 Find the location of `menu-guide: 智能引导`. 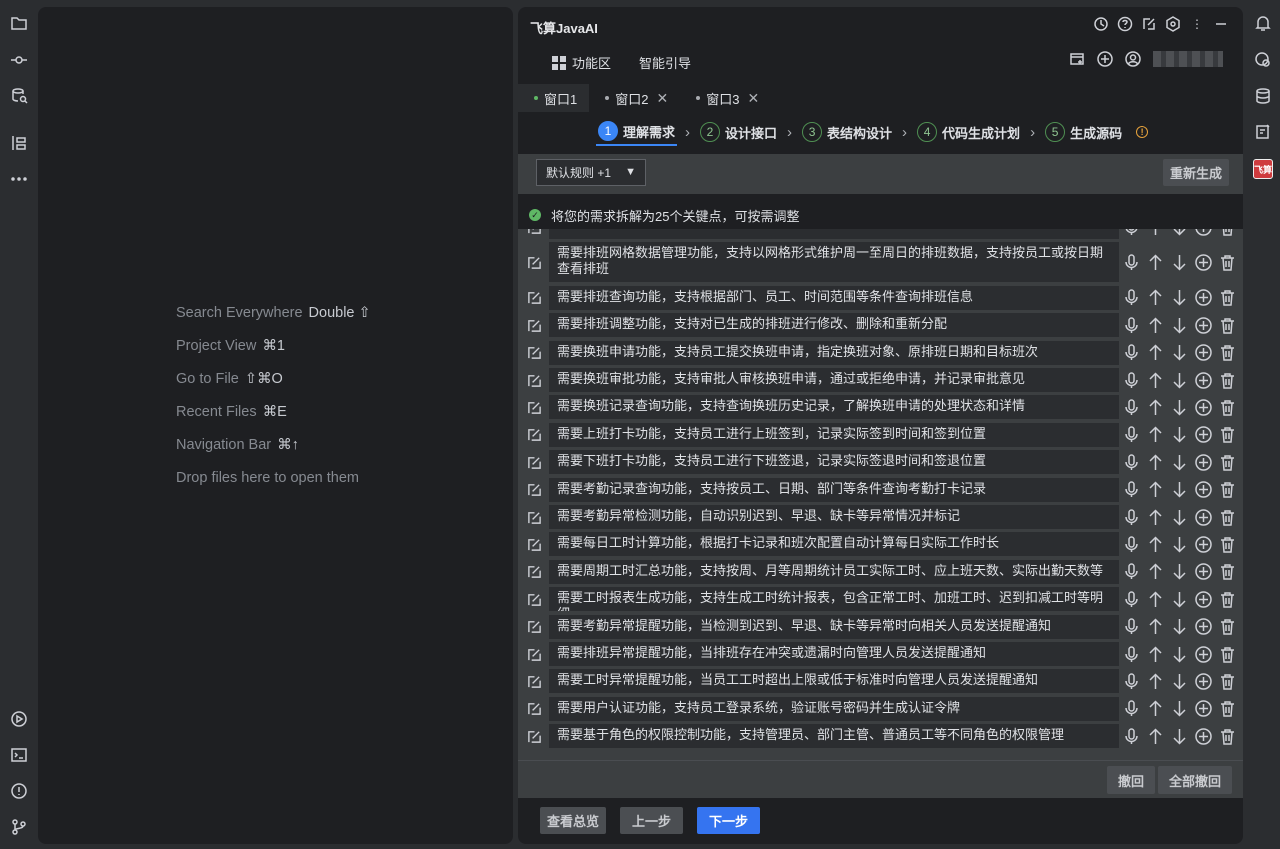

menu-guide: 智能引导 is located at coordinates (665, 62).